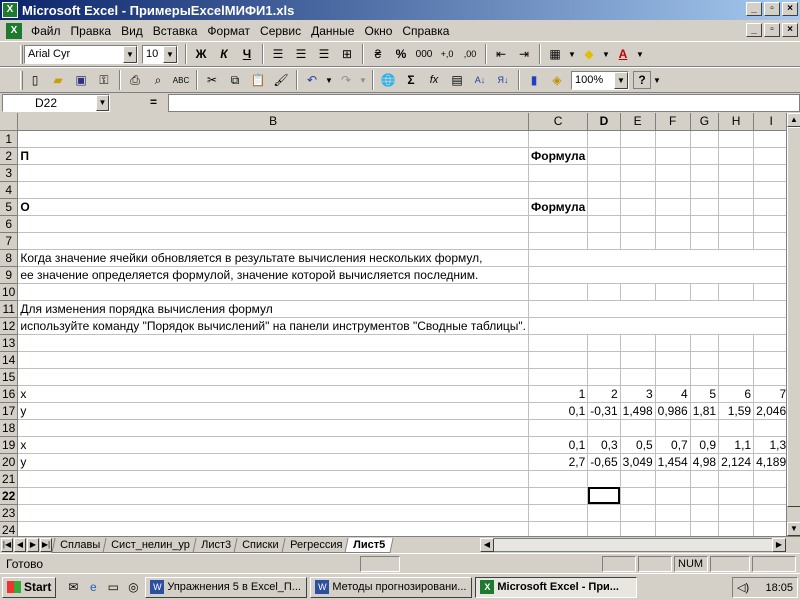 This screenshot has height=600, width=800. What do you see at coordinates (9, 513) in the screenshot?
I see `row-header: 23` at bounding box center [9, 513].